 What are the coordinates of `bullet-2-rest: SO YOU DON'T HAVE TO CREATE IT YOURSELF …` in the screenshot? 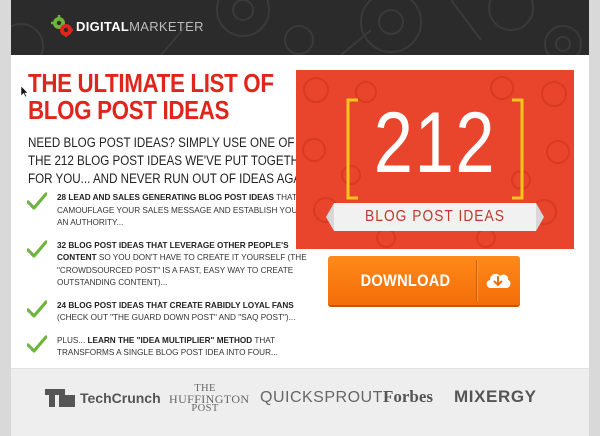 It's located at (201, 257).